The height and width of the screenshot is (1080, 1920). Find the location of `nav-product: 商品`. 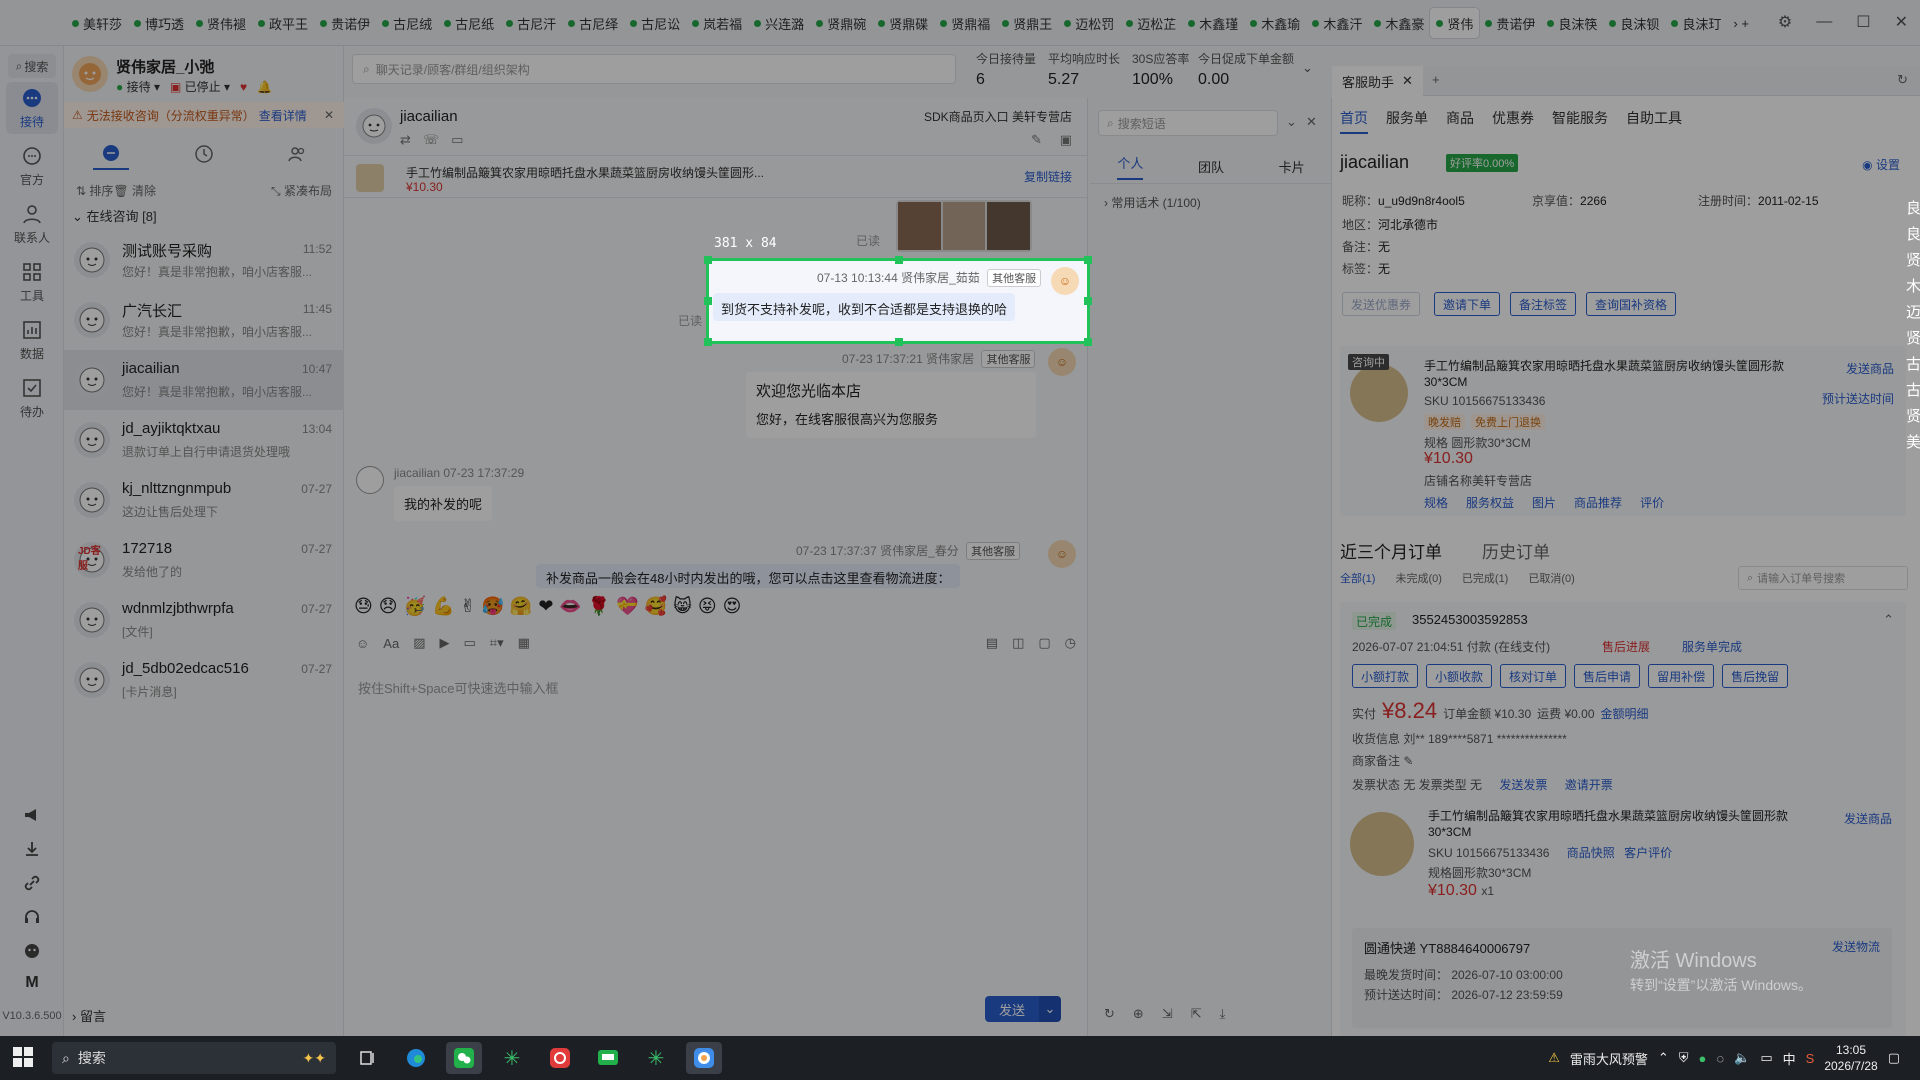

nav-product: 商品 is located at coordinates (1460, 121).